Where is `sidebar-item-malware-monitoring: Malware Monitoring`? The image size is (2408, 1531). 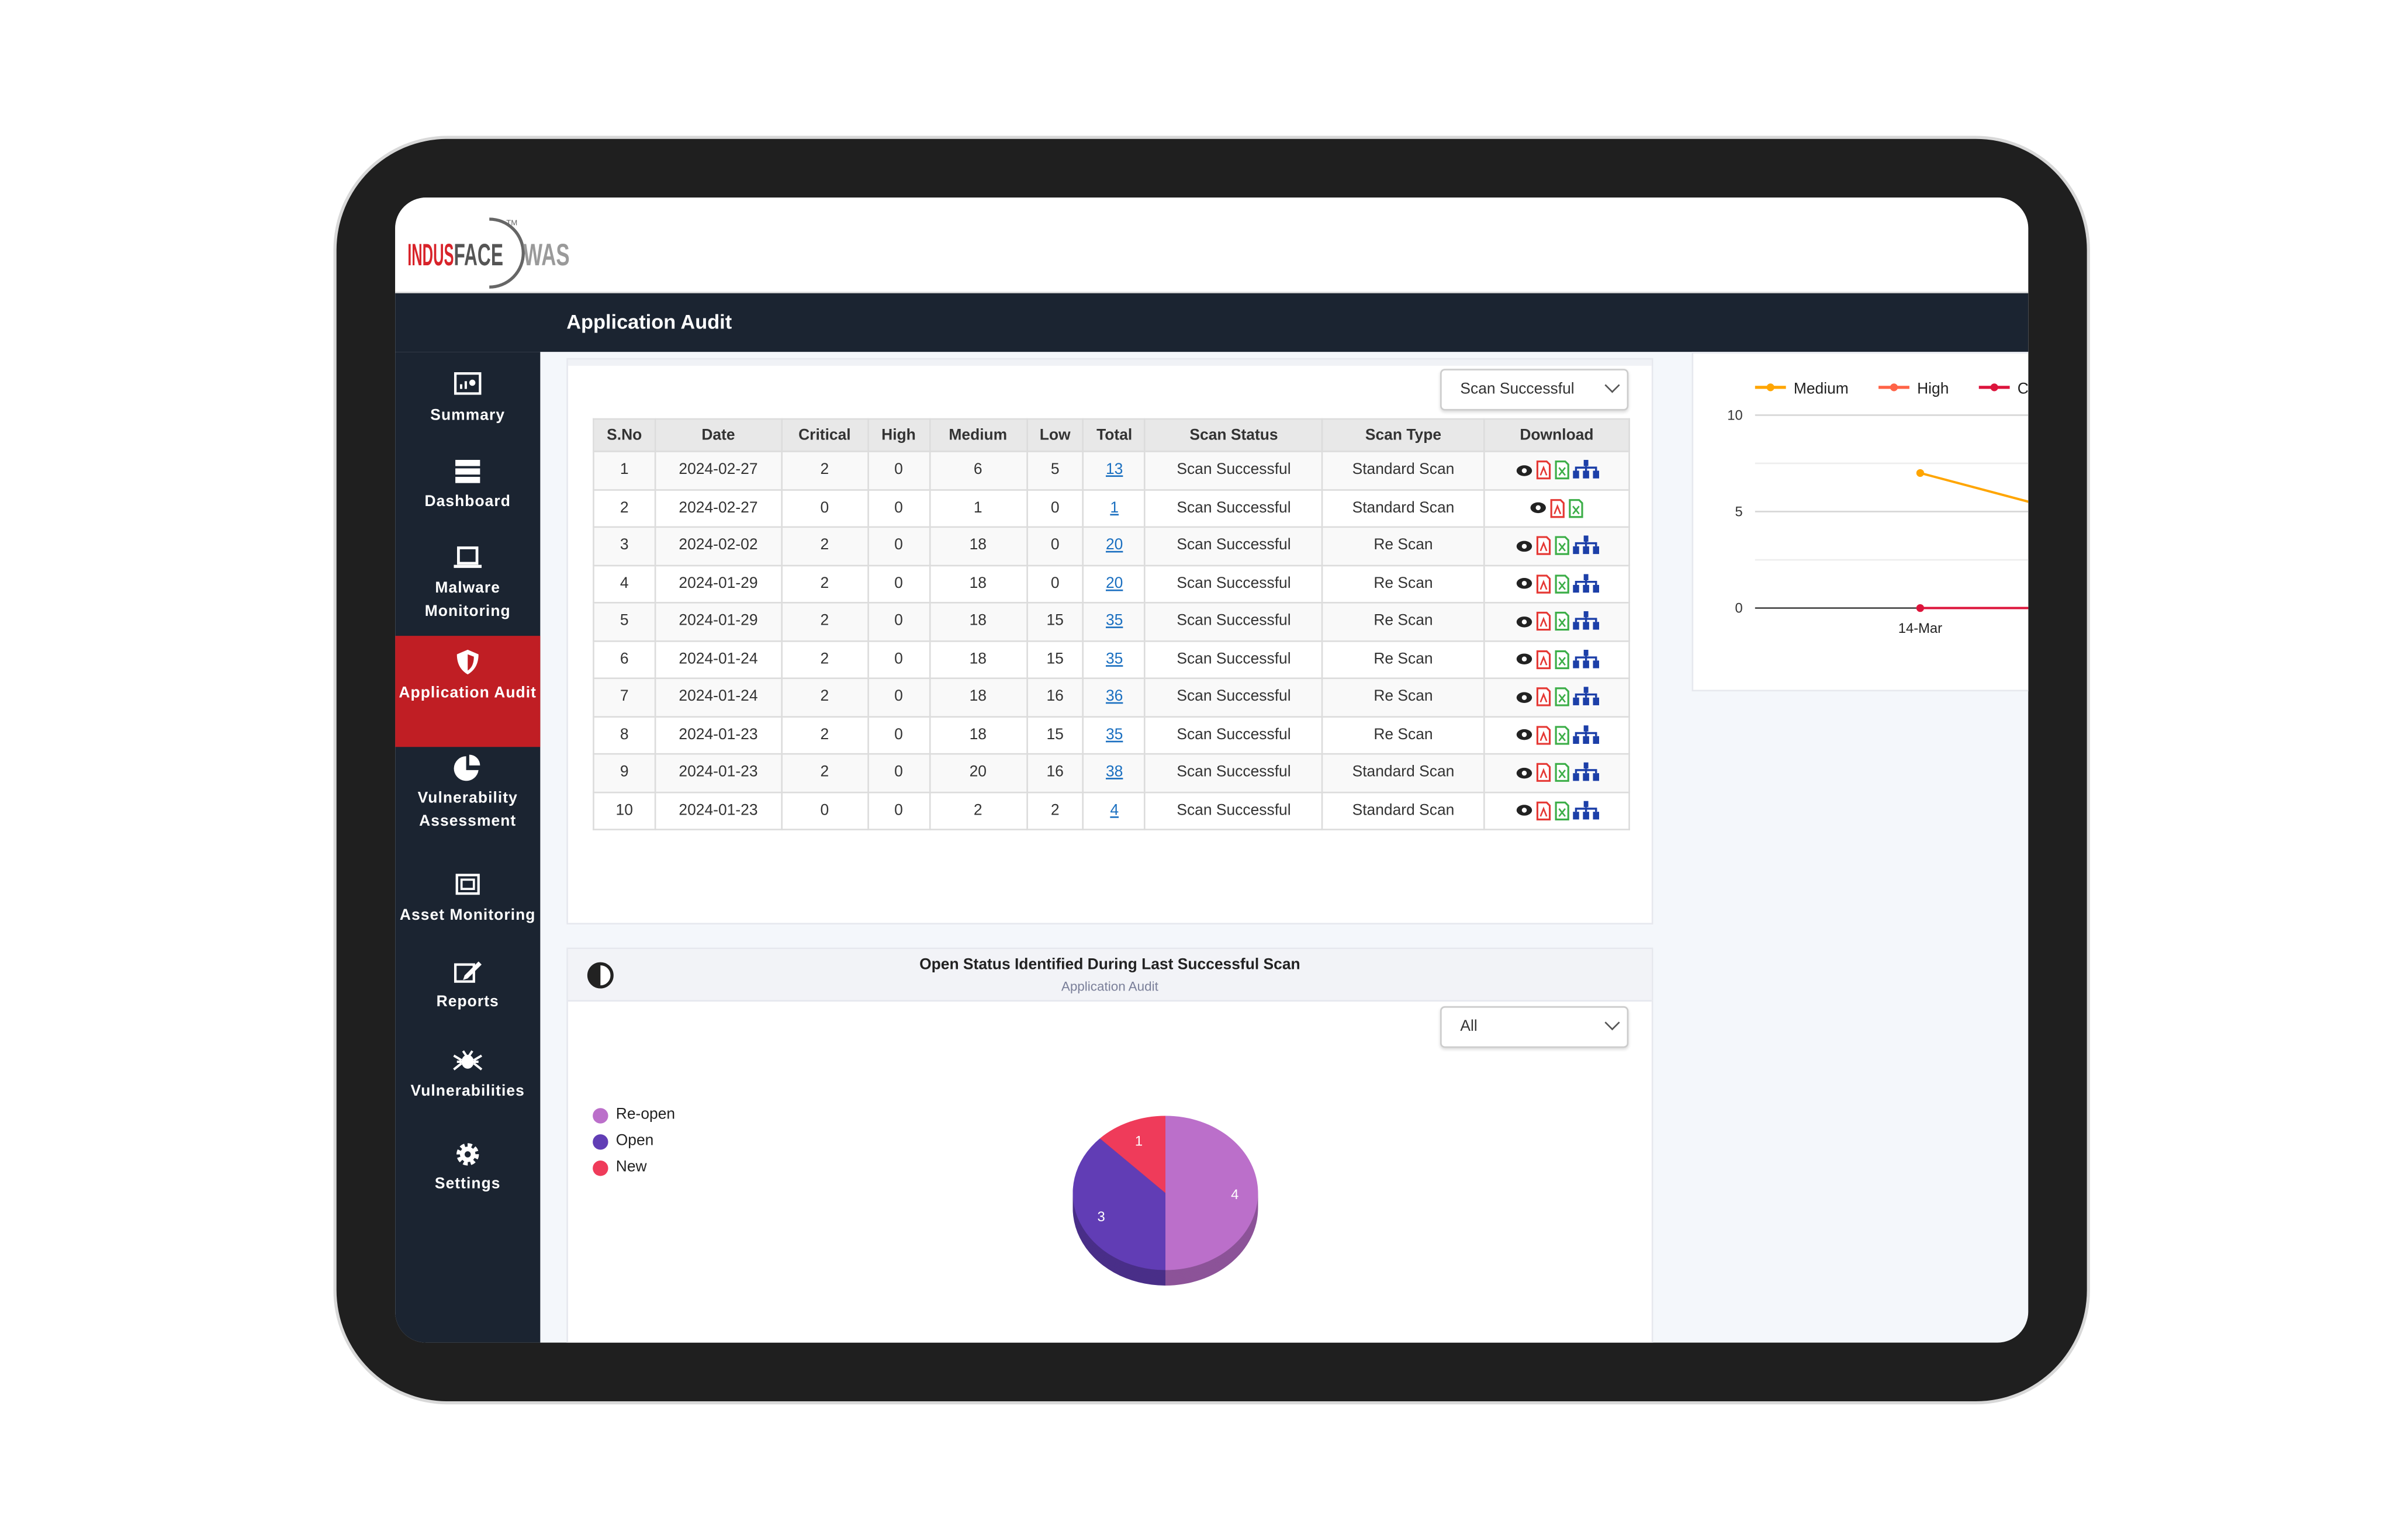
sidebar-item-malware-monitoring: Malware Monitoring is located at coordinates (468, 587).